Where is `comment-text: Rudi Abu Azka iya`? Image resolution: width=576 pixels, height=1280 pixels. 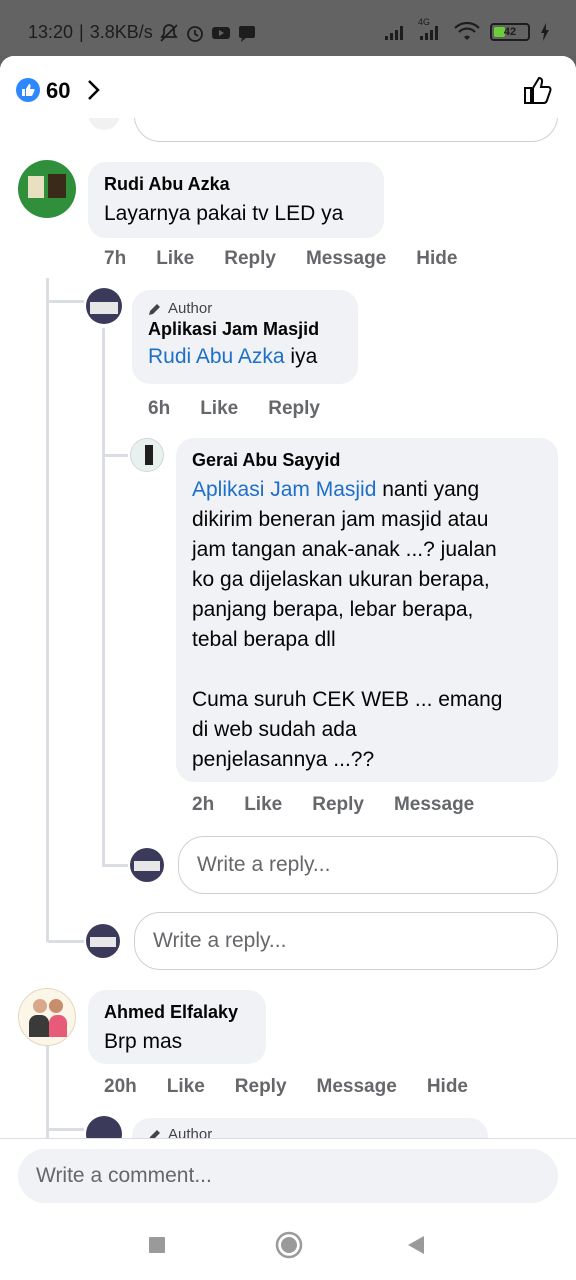
comment-text: Rudi Abu Azka iya is located at coordinates (233, 356).